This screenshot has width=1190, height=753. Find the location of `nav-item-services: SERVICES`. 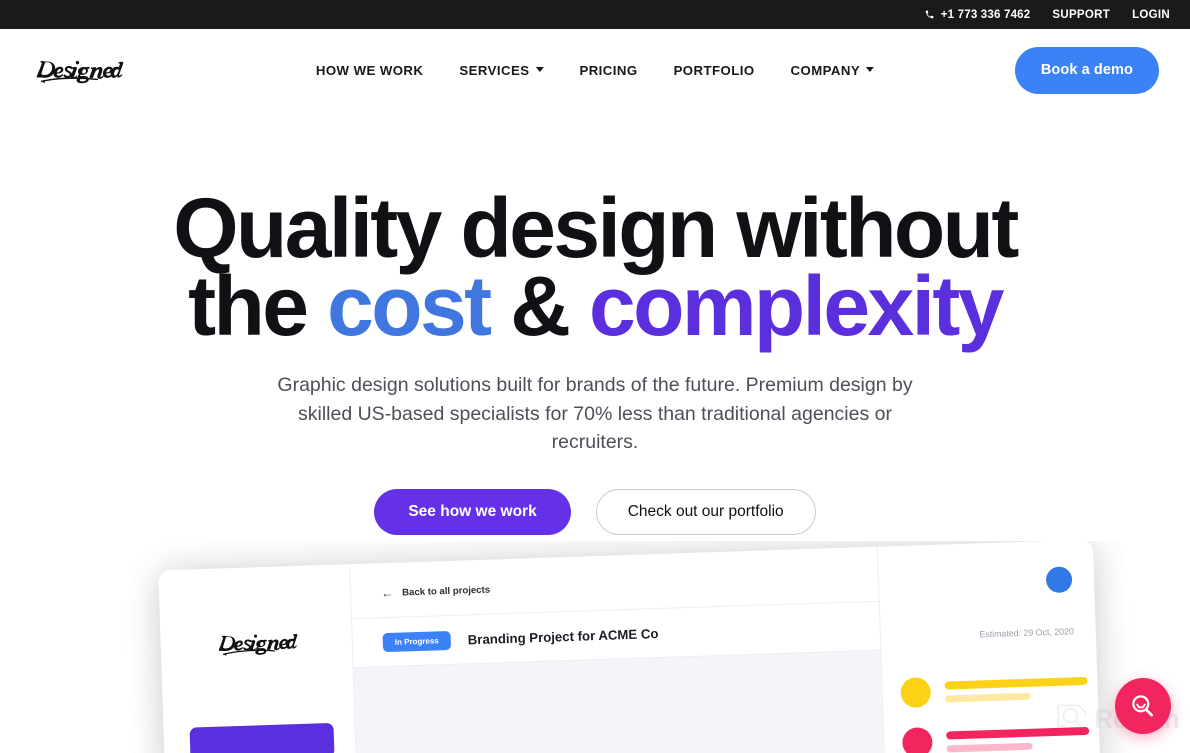

nav-item-services: SERVICES is located at coordinates (501, 70).